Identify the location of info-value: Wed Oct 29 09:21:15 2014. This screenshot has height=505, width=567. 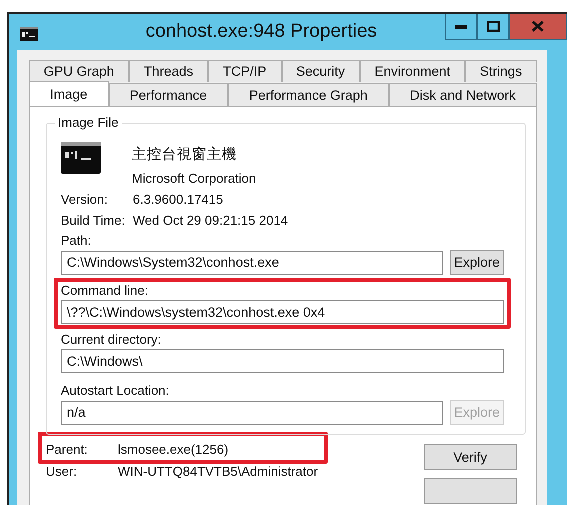
(210, 220).